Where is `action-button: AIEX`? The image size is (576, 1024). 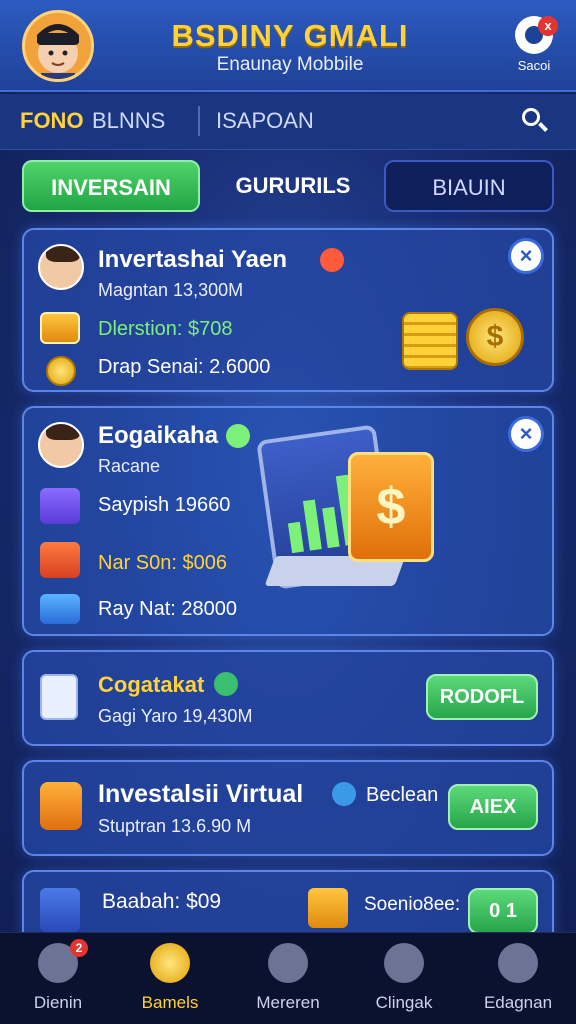 action-button: AIEX is located at coordinates (493, 807).